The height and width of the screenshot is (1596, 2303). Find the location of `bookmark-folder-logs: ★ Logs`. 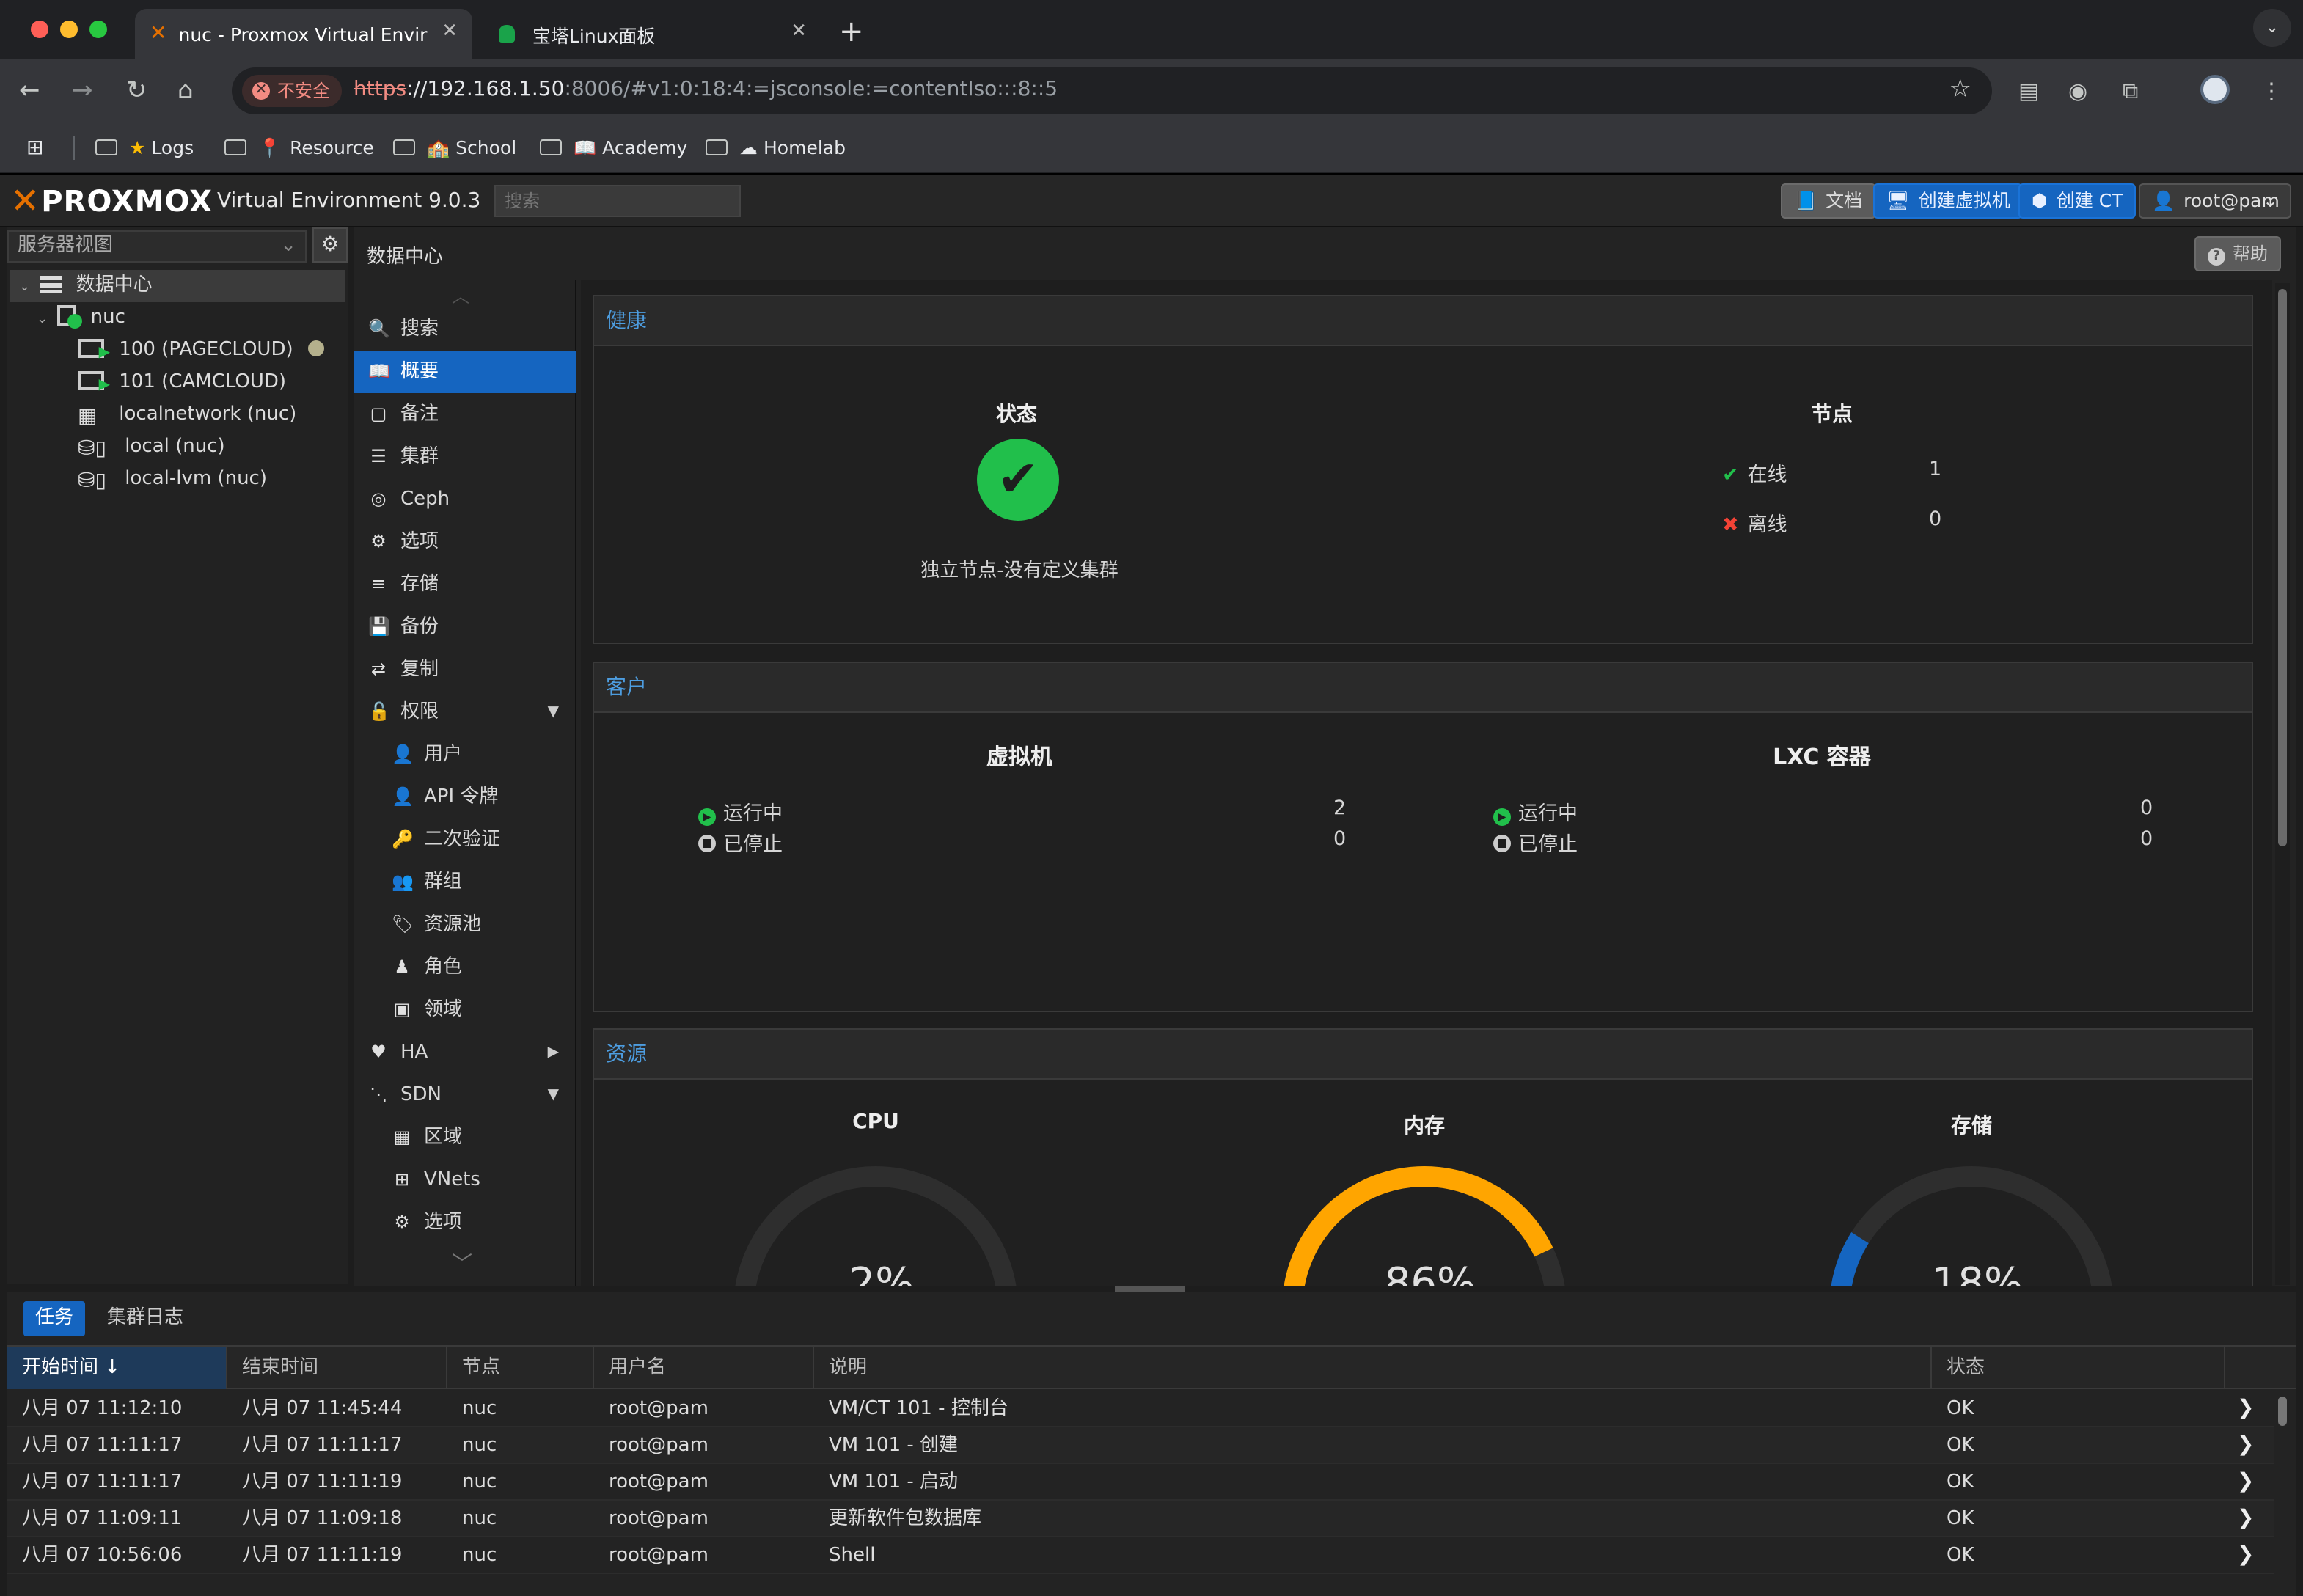

bookmark-folder-logs: ★ Logs is located at coordinates (144, 148).